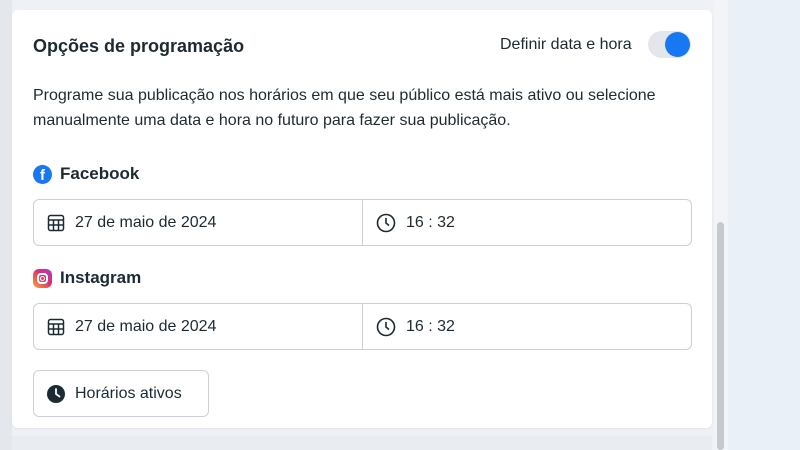 This screenshot has width=800, height=450. What do you see at coordinates (566, 44) in the screenshot?
I see `set-date-time-label: Definir data e hora` at bounding box center [566, 44].